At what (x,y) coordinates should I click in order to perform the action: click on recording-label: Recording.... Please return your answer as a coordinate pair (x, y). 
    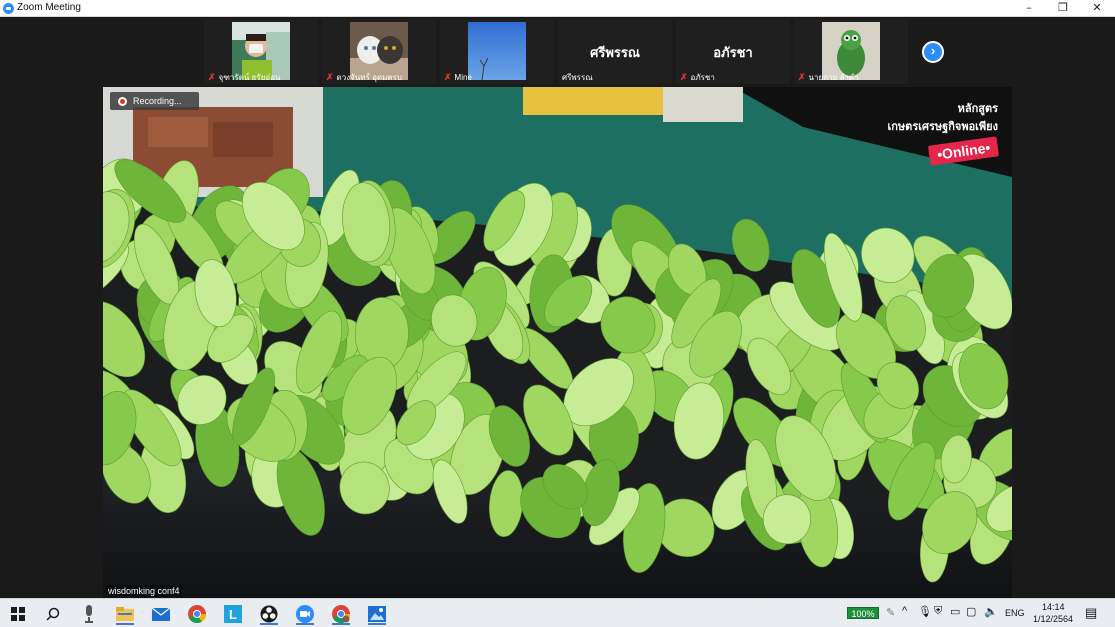
    Looking at the image, I should click on (157, 101).